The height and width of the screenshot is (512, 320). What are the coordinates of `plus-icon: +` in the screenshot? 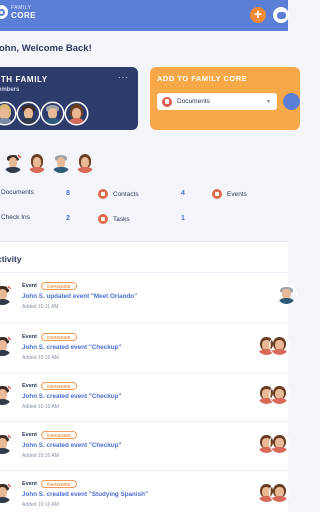 It's located at (258, 14).